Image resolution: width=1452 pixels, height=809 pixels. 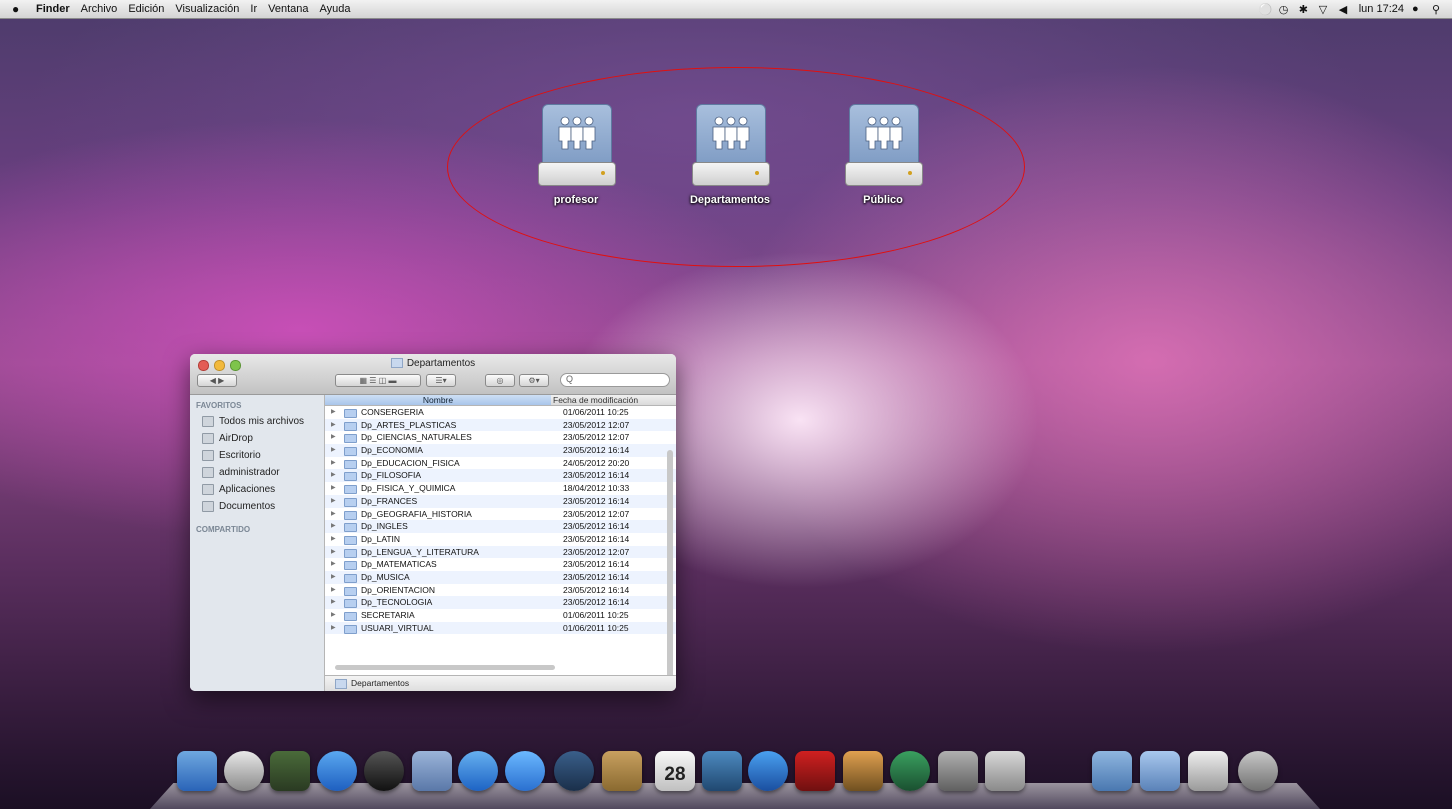 What do you see at coordinates (244, 771) in the screenshot?
I see `dvd-player-icon` at bounding box center [244, 771].